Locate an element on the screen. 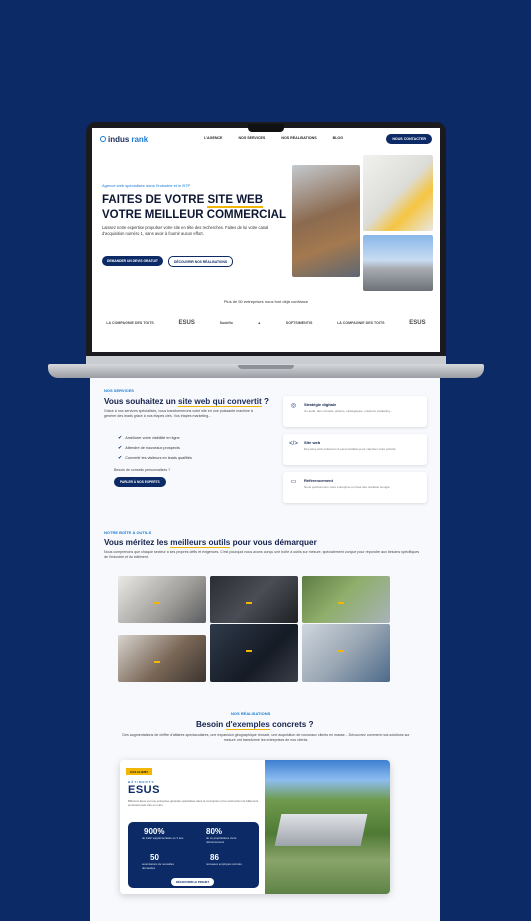 The image size is (531, 921). nav-link-services: NOS SERVICES is located at coordinates (251, 138).